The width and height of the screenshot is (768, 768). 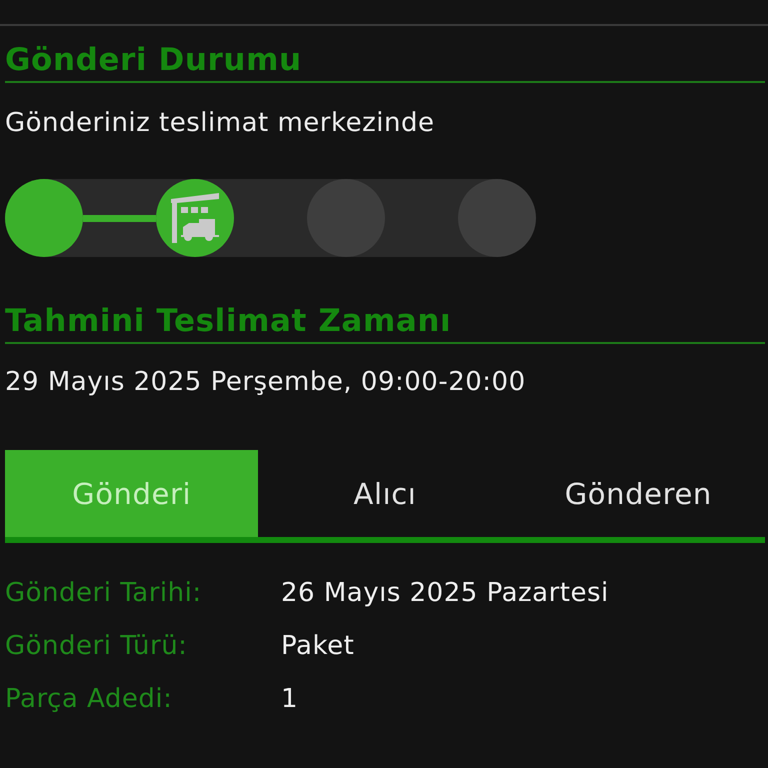 What do you see at coordinates (385, 323) in the screenshot?
I see `section-title: Tahmini Teslimat Zamanı` at bounding box center [385, 323].